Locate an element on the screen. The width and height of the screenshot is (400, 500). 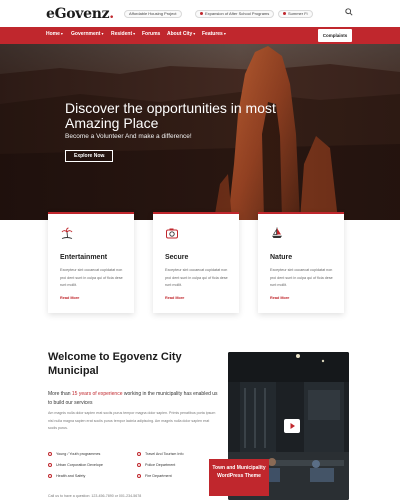
card-title: Secure is located at coordinates (177, 257).